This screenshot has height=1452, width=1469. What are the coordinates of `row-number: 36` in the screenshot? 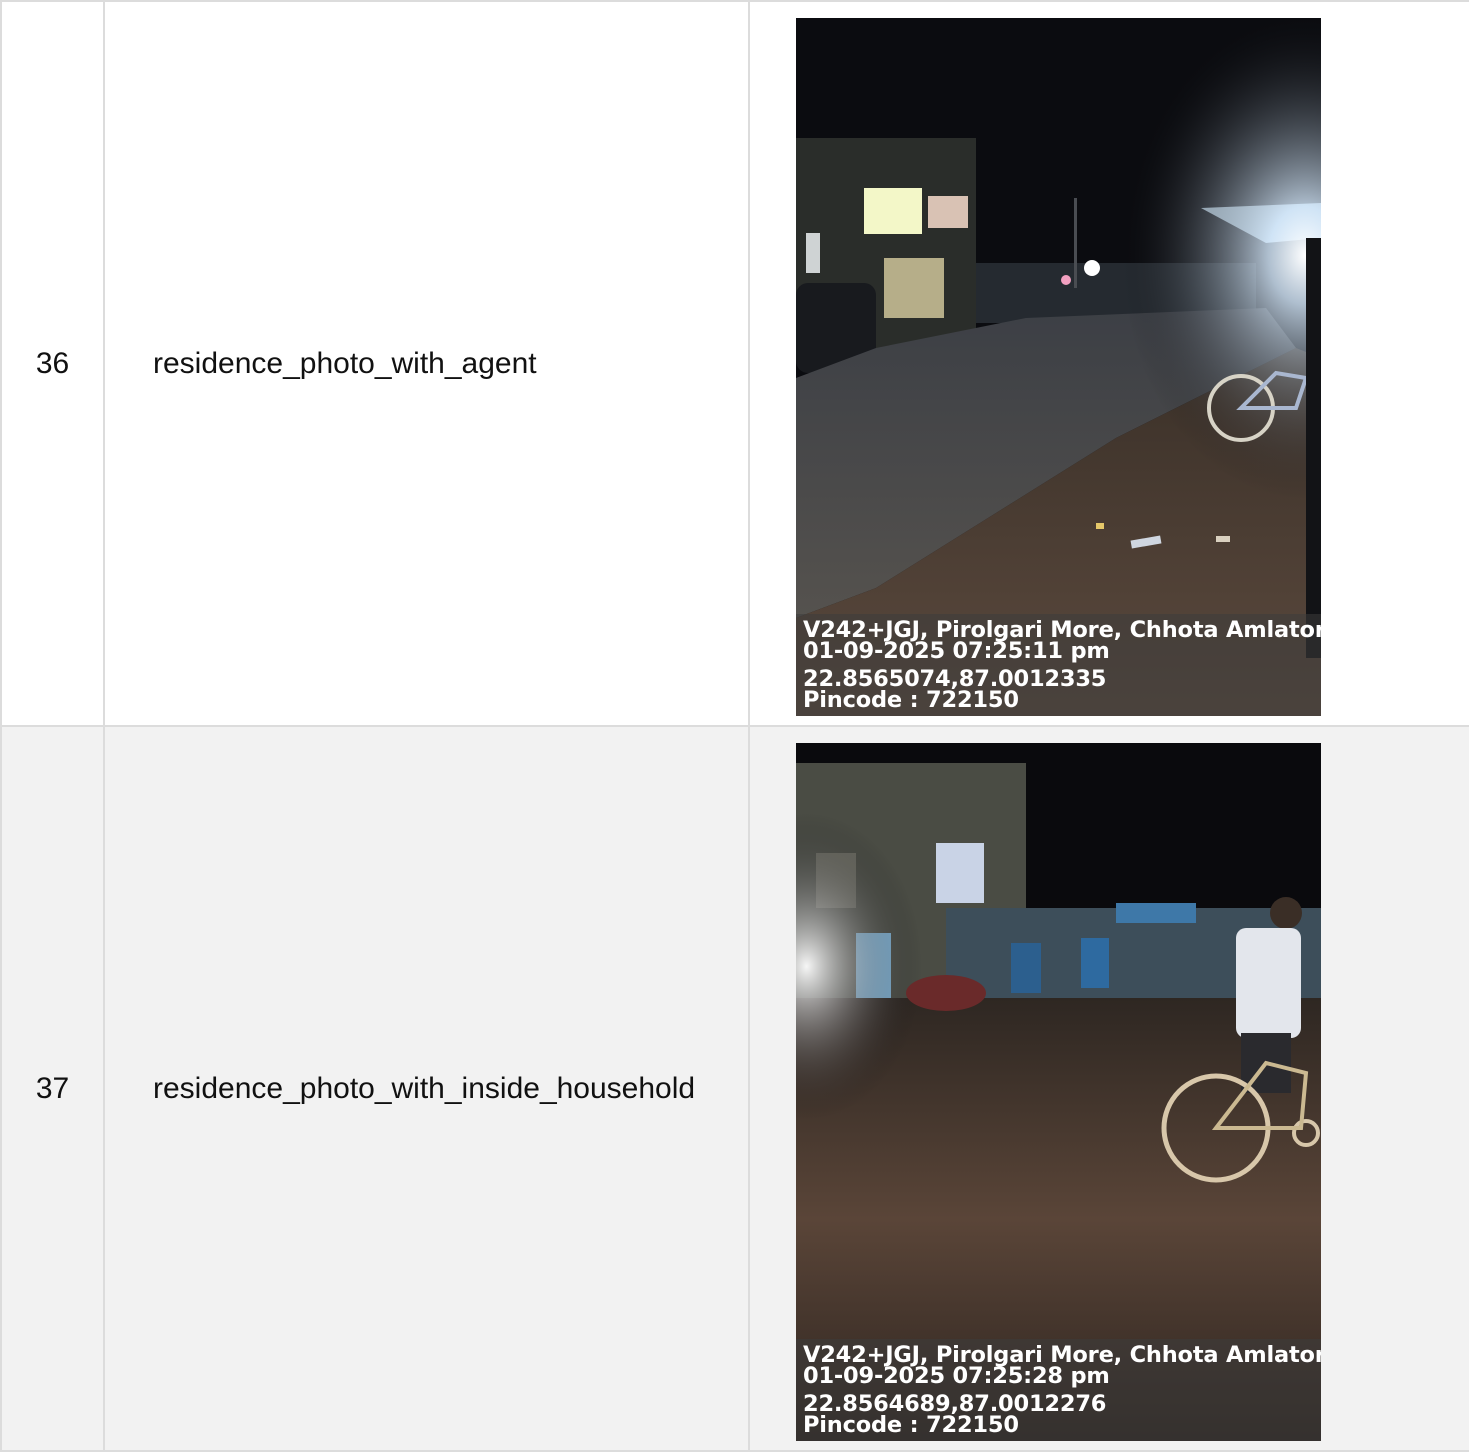 It's located at (52, 363).